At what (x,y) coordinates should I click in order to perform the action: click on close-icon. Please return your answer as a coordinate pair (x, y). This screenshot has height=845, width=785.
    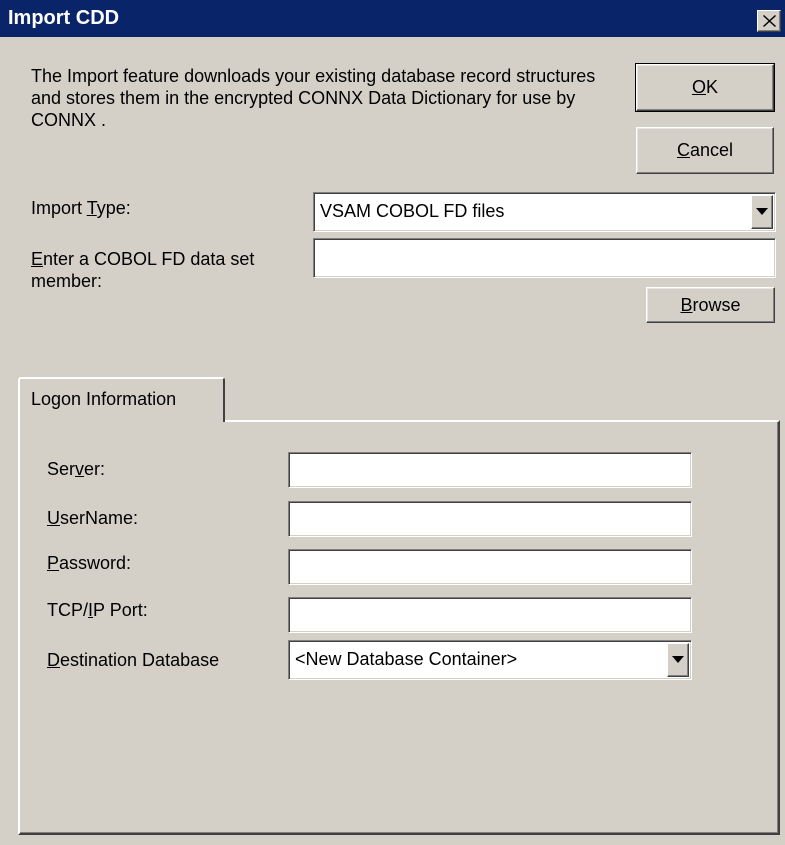
    Looking at the image, I should click on (769, 21).